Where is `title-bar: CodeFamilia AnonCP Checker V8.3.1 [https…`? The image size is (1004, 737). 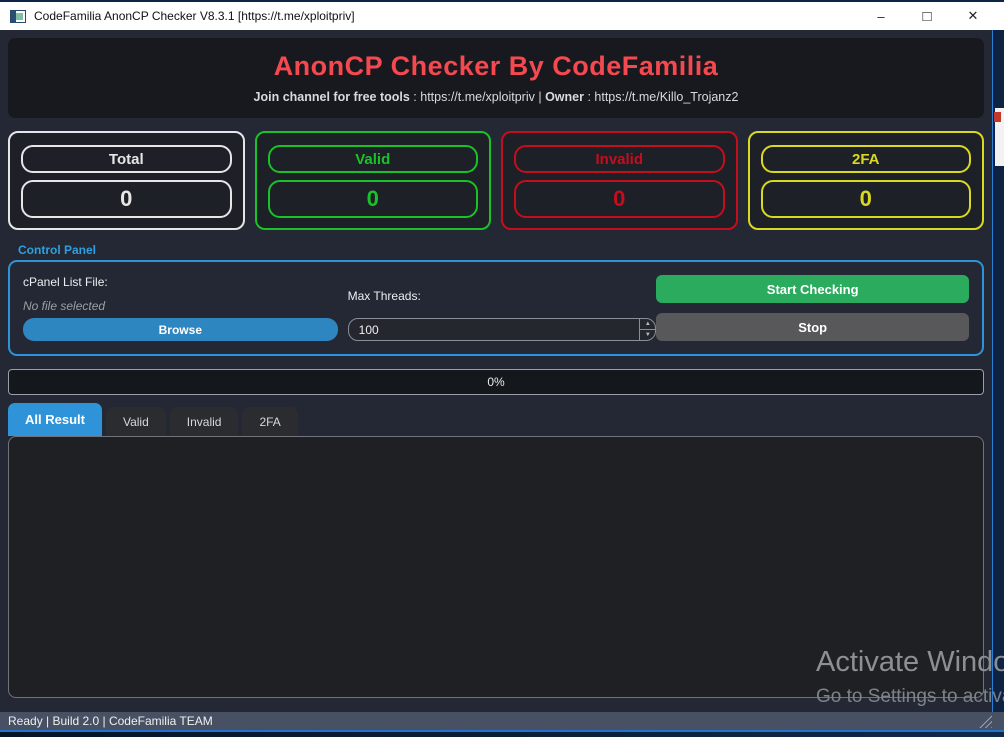 title-bar: CodeFamilia AnonCP Checker V8.3.1 [https… is located at coordinates (502, 15).